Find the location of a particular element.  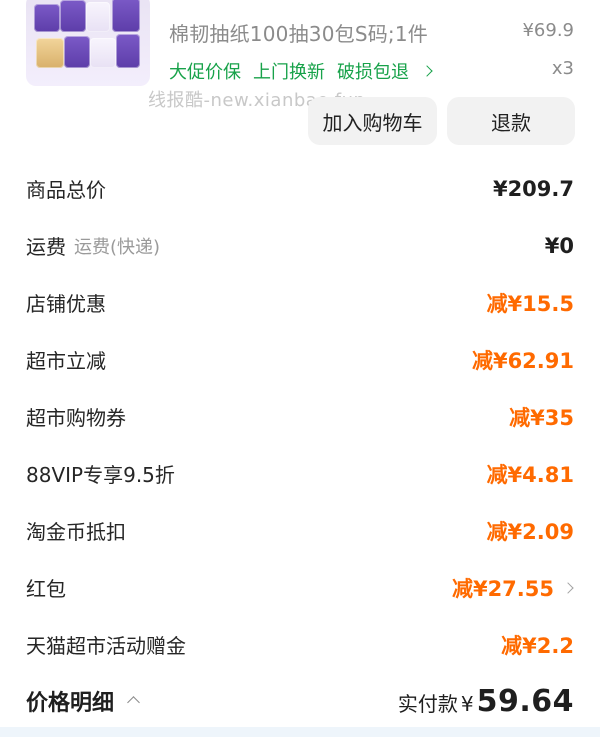

summary-label-text: 天猫超市活动赠金 is located at coordinates (106, 646).